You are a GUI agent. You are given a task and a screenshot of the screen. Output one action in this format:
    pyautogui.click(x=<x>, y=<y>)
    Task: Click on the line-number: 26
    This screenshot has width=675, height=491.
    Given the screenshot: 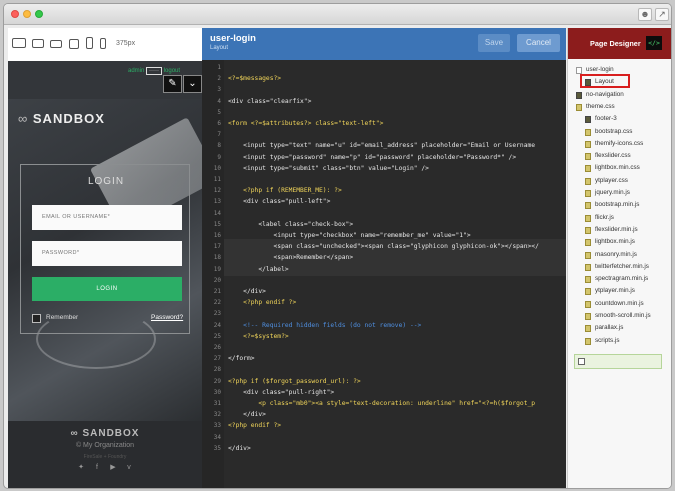 What is the action you would take?
    pyautogui.click(x=217, y=347)
    